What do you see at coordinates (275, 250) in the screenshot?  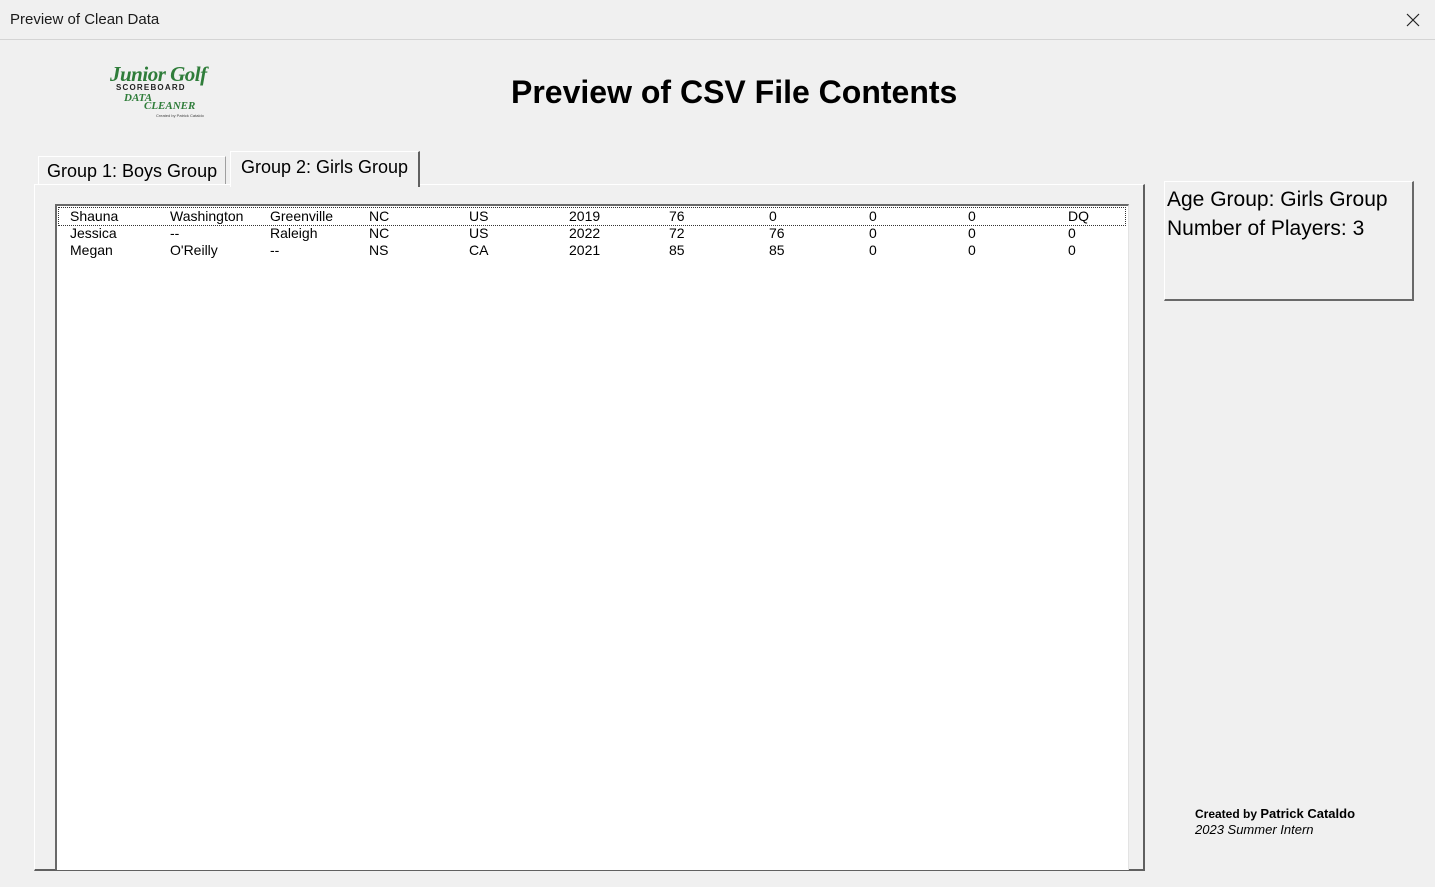 I see `cell-city: --` at bounding box center [275, 250].